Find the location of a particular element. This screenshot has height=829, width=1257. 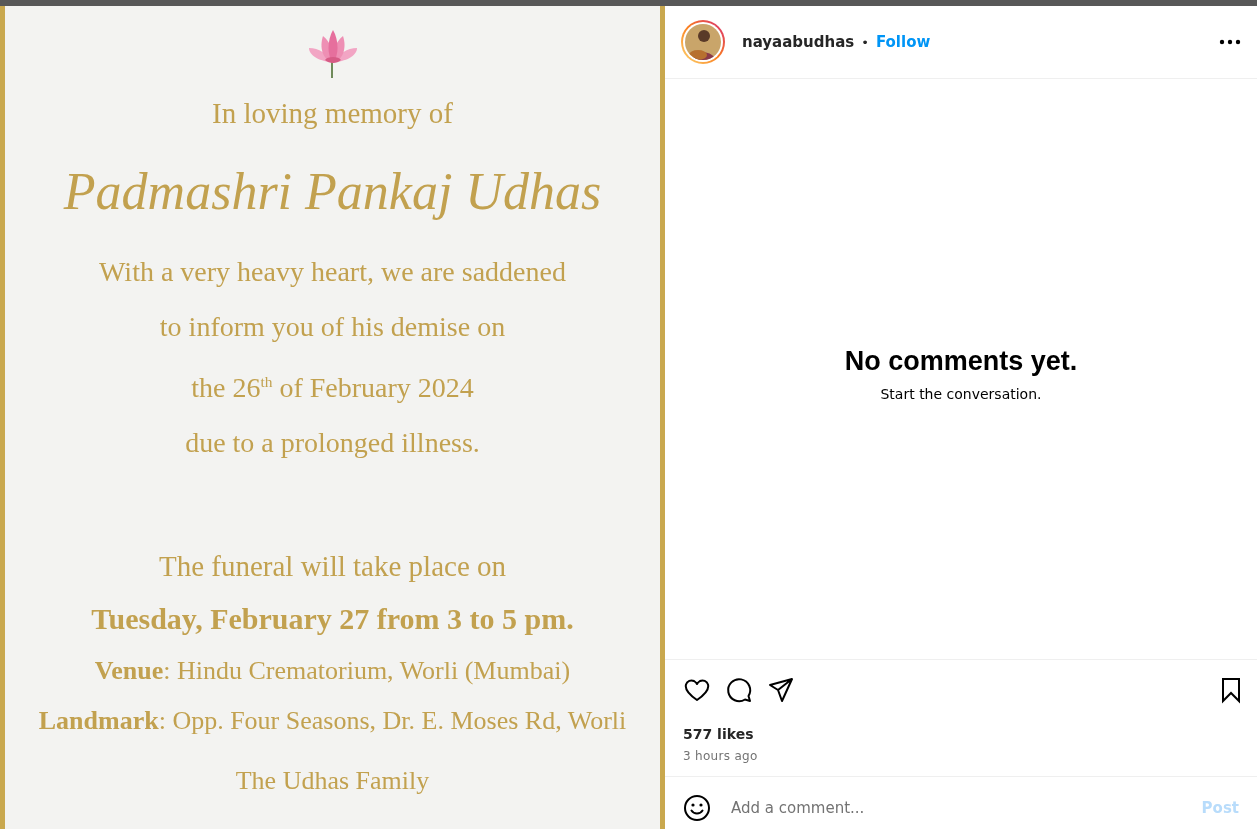

name-heading: Padmashri Pankaj Udhas is located at coordinates (332, 192).